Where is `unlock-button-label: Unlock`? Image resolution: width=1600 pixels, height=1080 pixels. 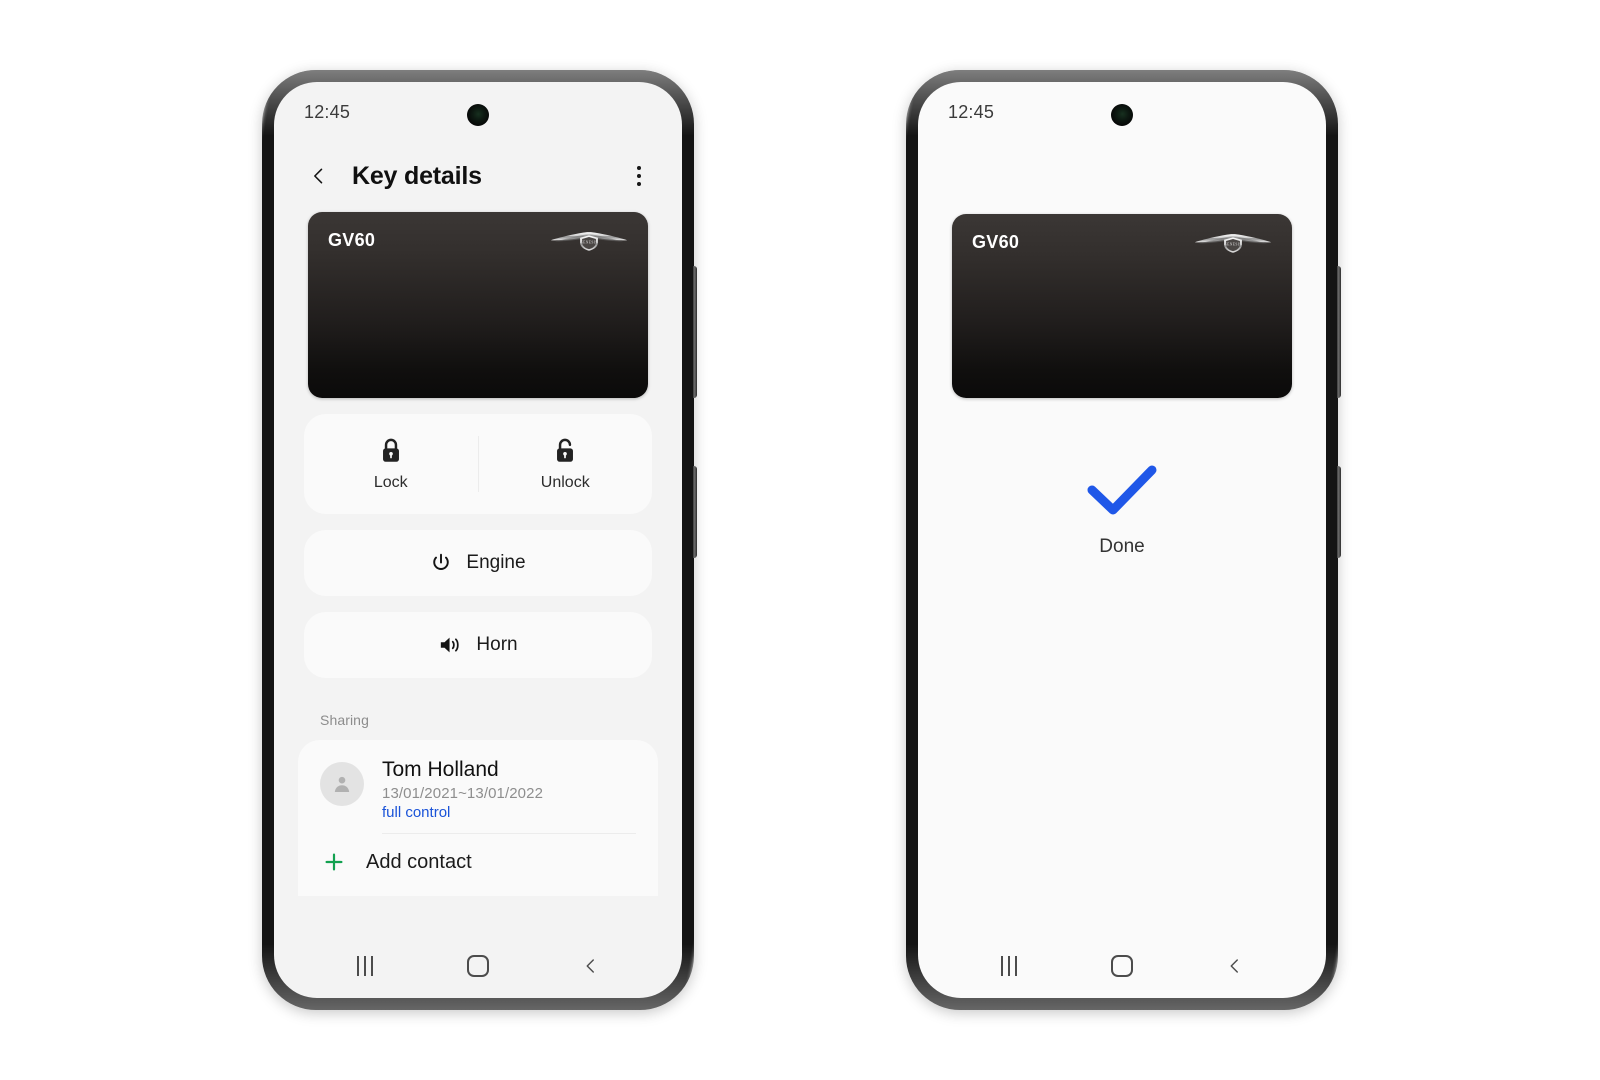
unlock-button-label: Unlock is located at coordinates (565, 482).